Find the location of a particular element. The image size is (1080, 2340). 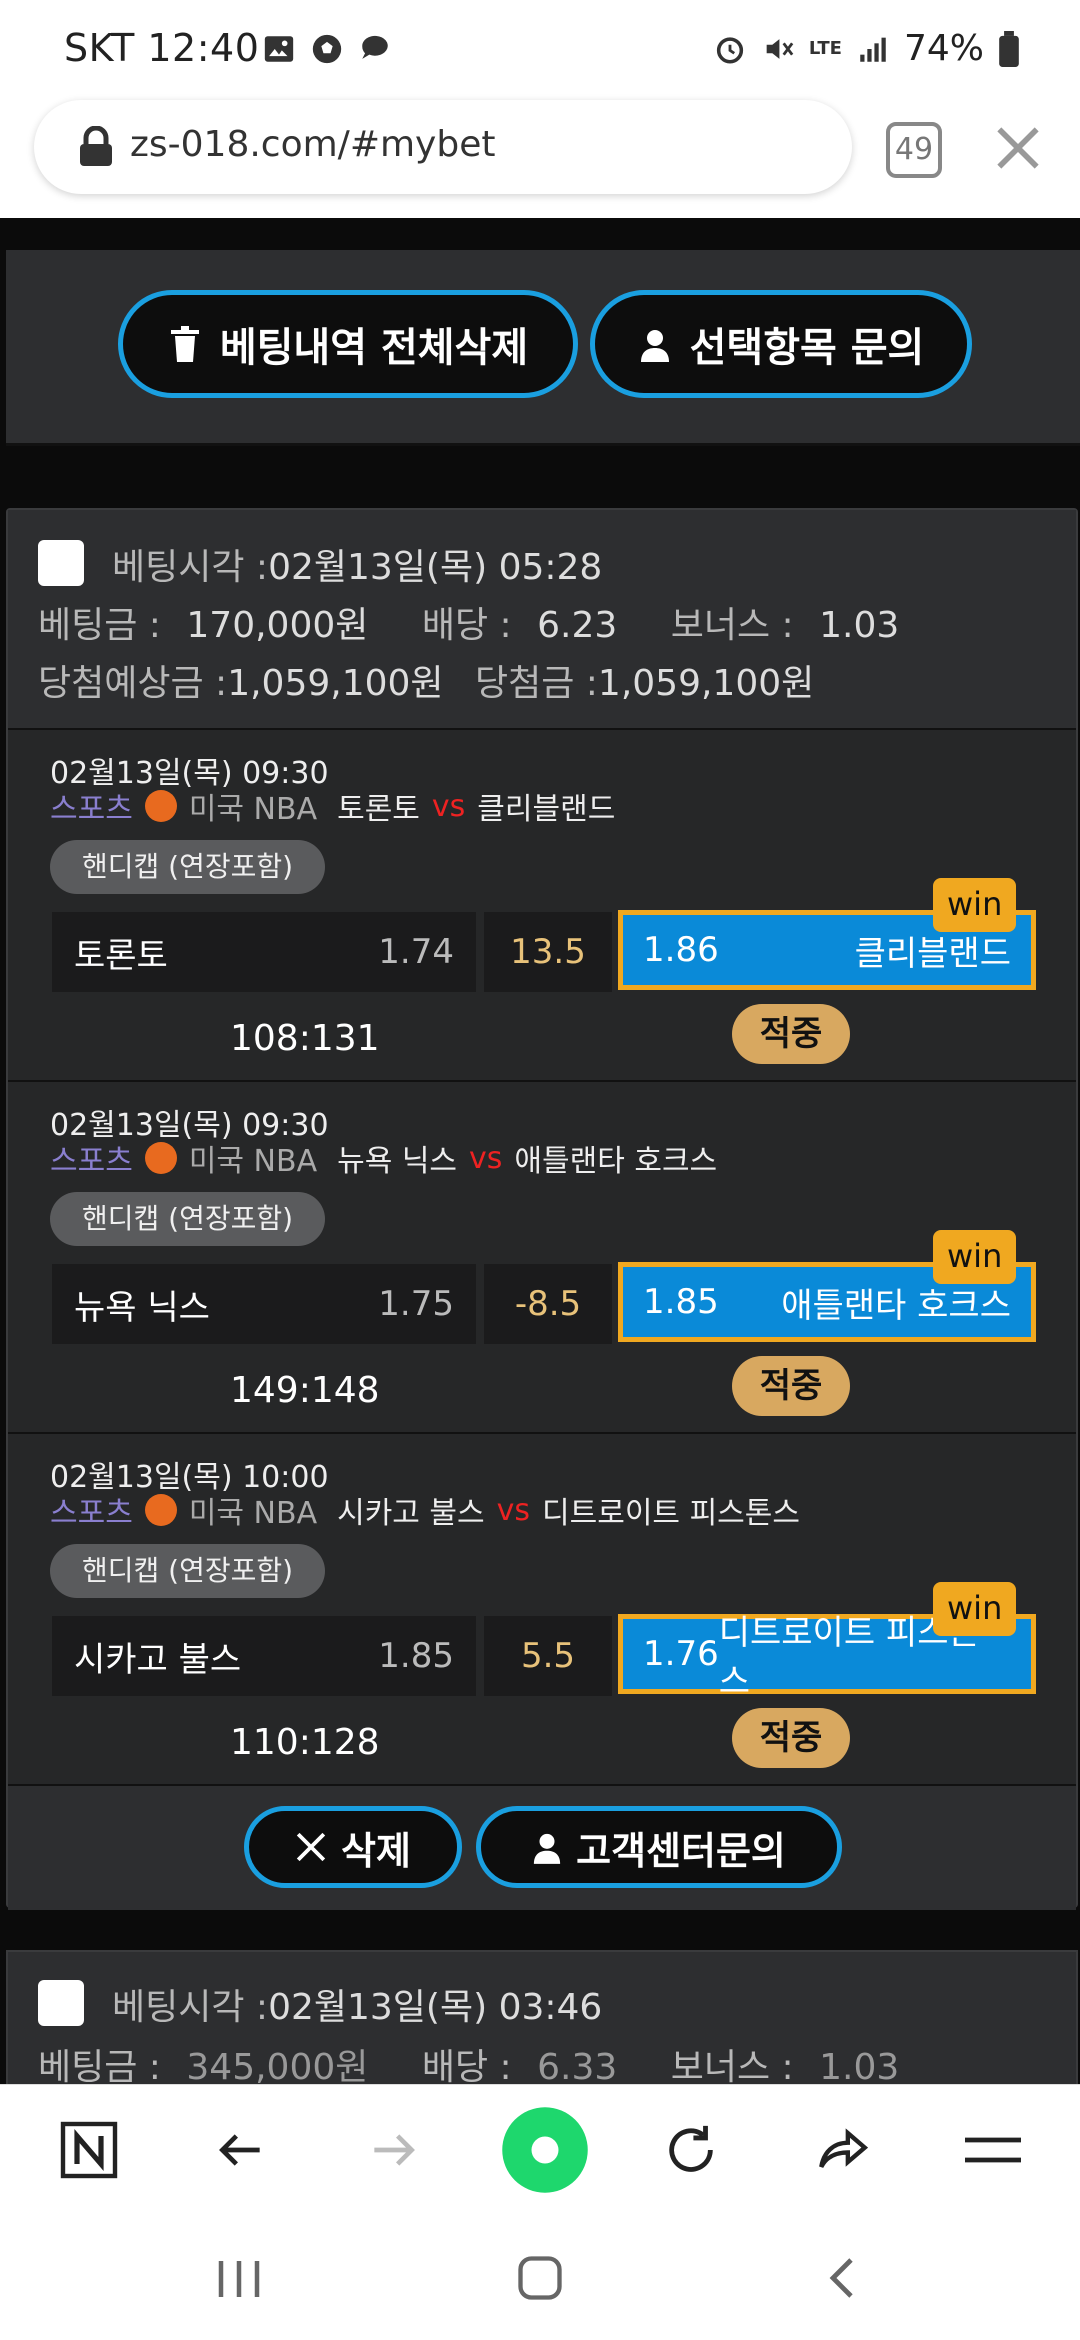

away-odds: 1.76 is located at coordinates (681, 1654).